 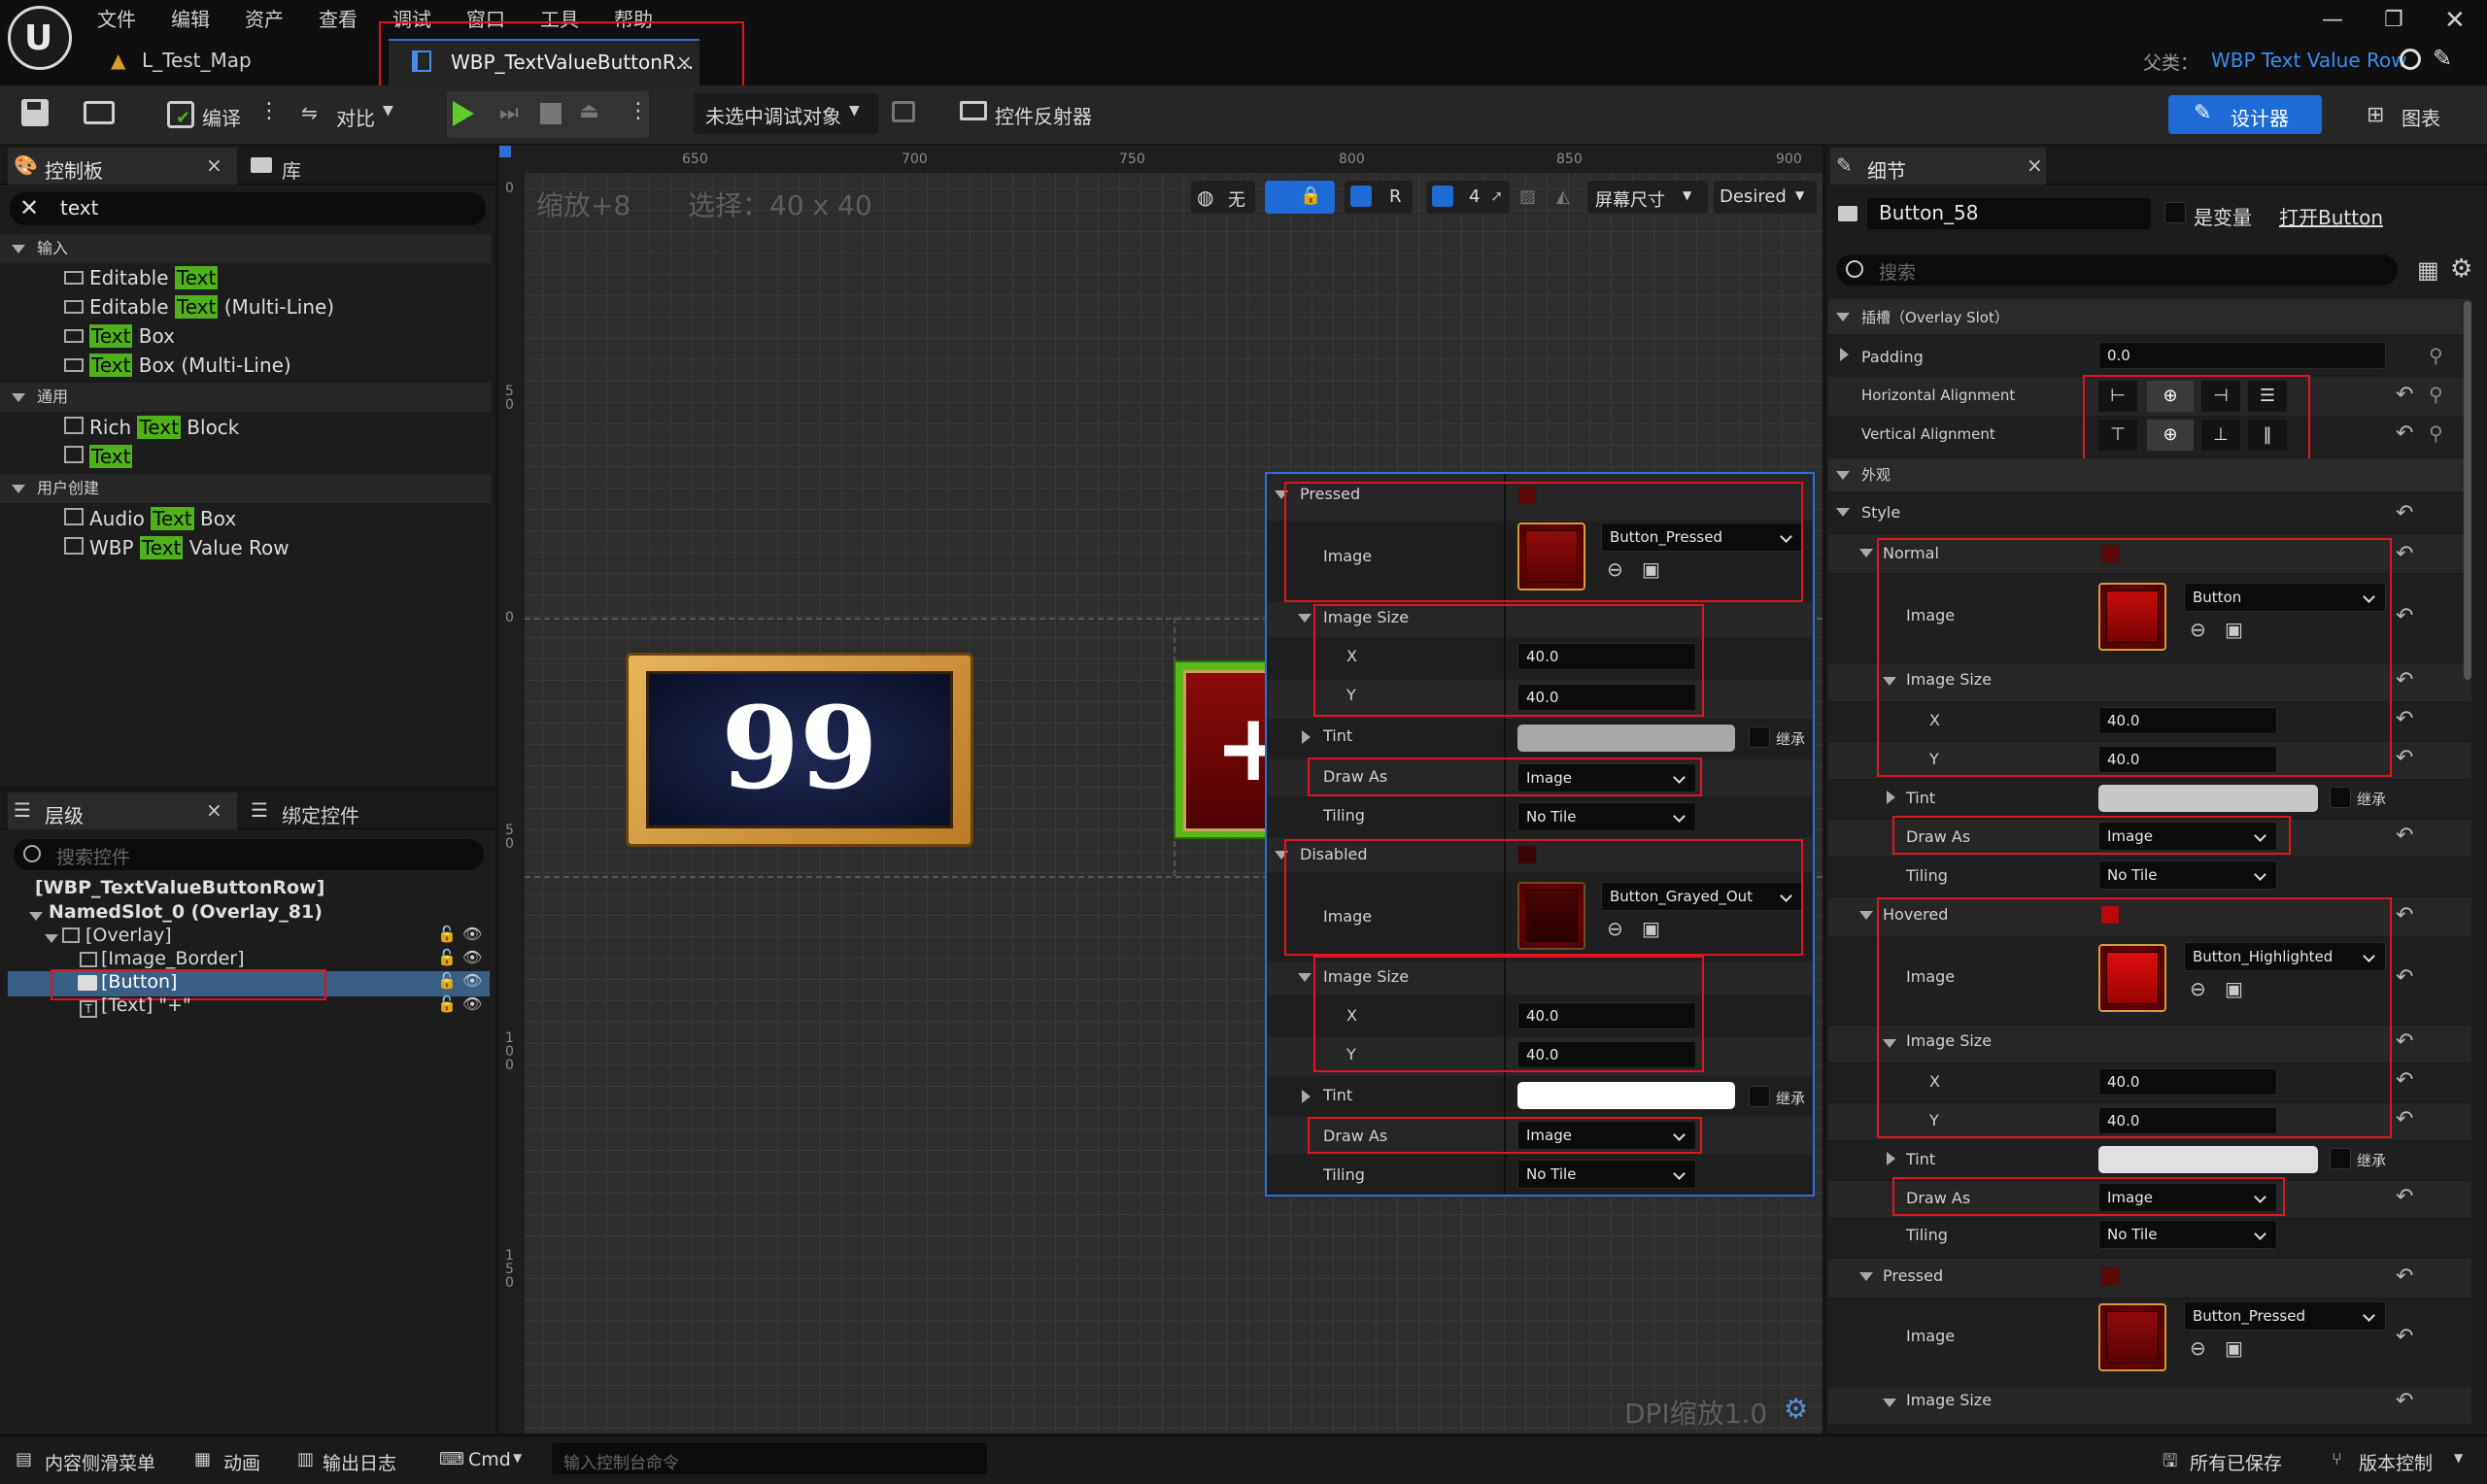 I want to click on hierarchy-search-input: 搜索控件, so click(x=249, y=854).